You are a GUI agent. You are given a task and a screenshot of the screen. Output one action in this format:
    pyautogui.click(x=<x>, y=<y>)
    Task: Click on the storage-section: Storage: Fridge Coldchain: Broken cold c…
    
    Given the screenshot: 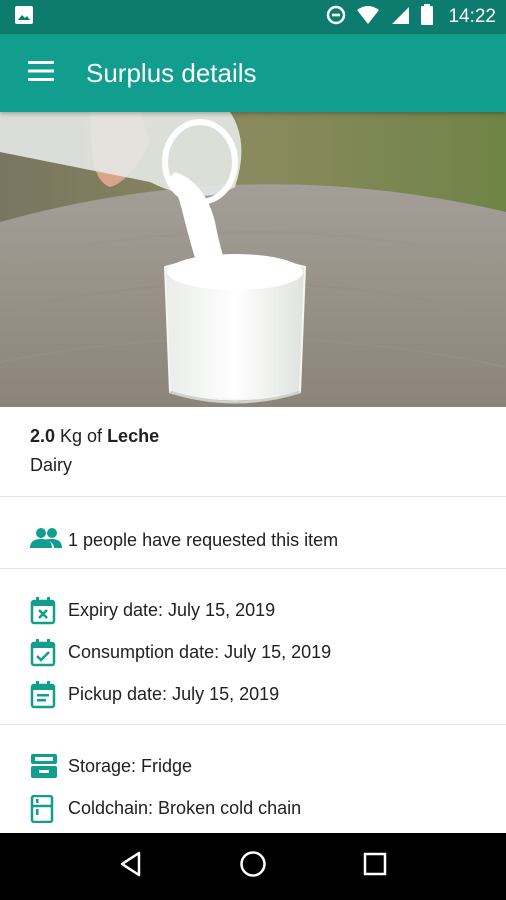 What is the action you would take?
    pyautogui.click(x=253, y=779)
    